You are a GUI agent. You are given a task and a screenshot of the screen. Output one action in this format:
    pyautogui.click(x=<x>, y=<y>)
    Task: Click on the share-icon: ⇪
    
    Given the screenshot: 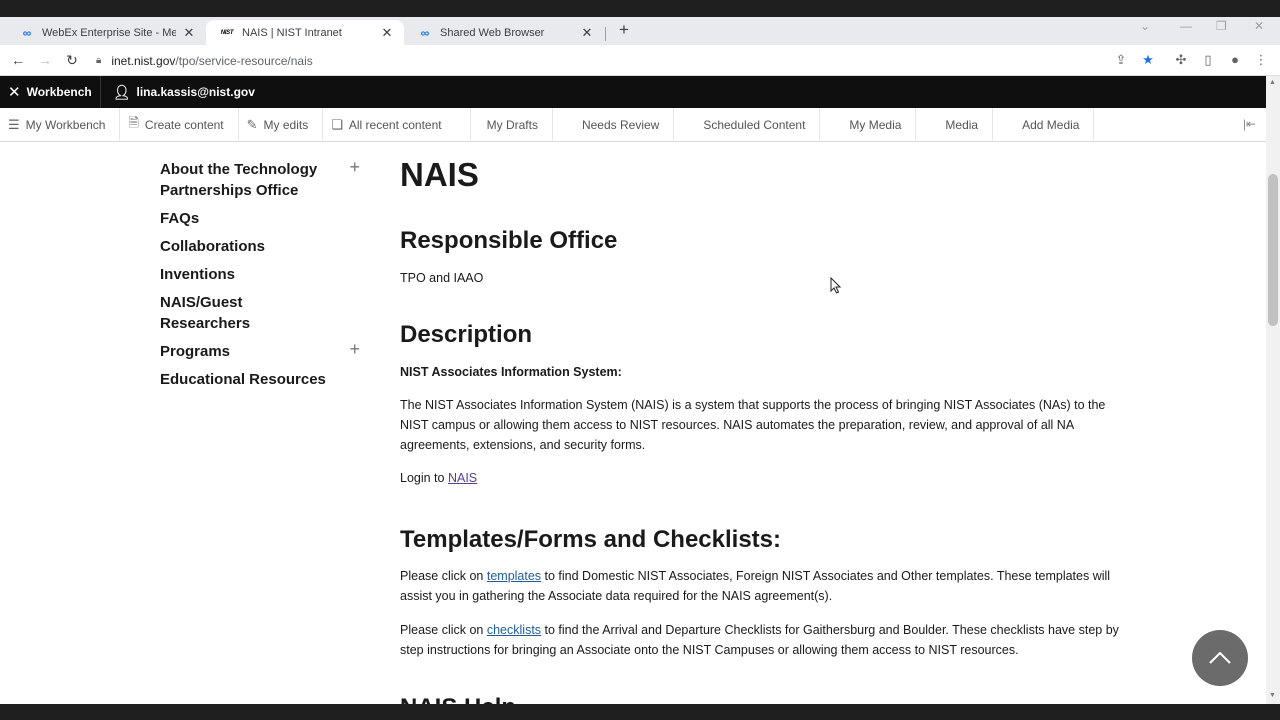 What is the action you would take?
    pyautogui.click(x=1121, y=60)
    